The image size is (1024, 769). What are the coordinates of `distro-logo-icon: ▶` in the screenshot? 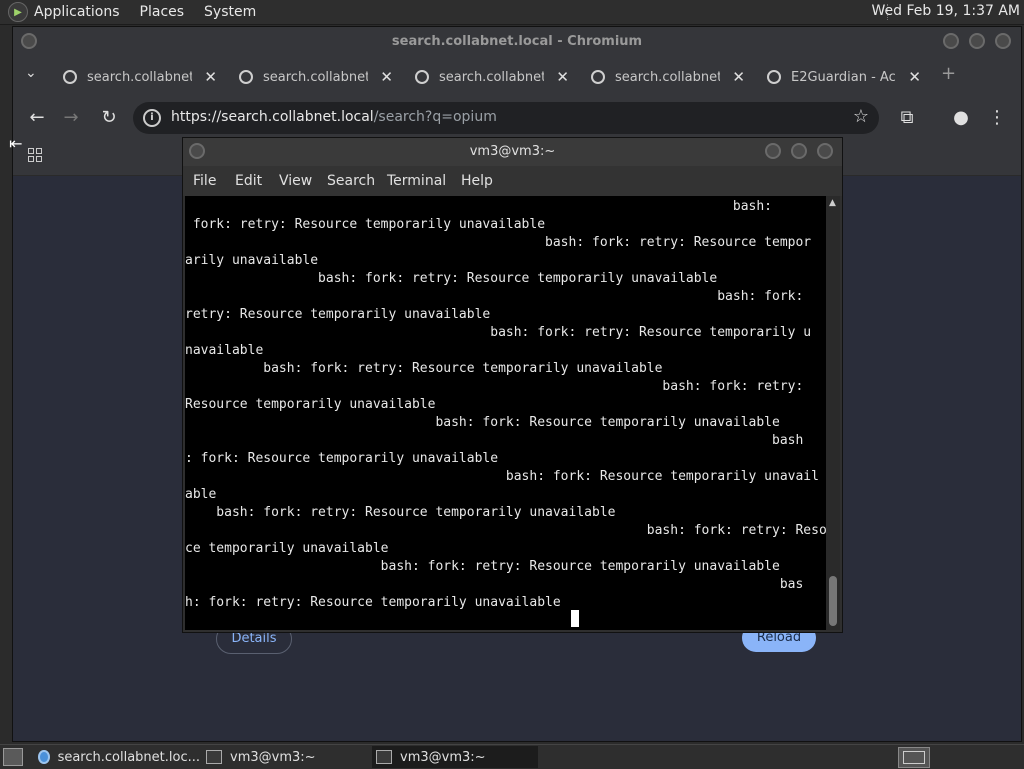 It's located at (18, 12).